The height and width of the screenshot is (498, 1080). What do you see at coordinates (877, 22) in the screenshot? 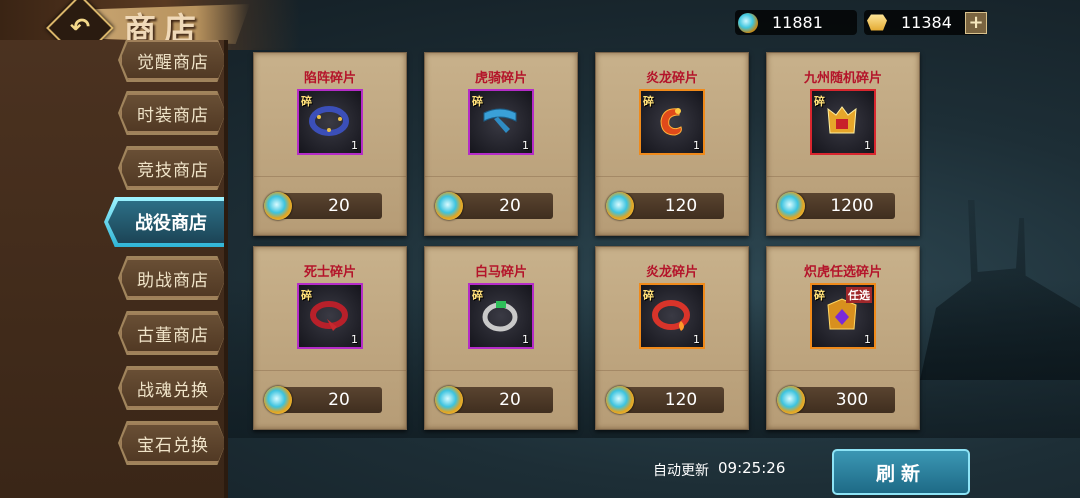
I see `gold-ingot-icon` at bounding box center [877, 22].